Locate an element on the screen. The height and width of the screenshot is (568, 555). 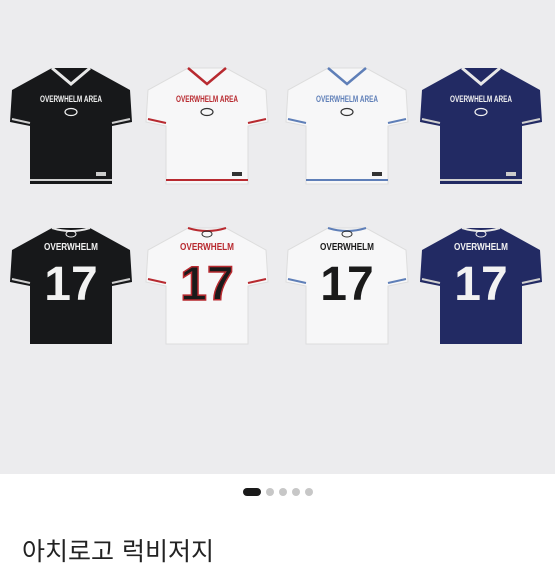
jersey-white-black-back: OVERWHELM 17 is located at coordinates (347, 284).